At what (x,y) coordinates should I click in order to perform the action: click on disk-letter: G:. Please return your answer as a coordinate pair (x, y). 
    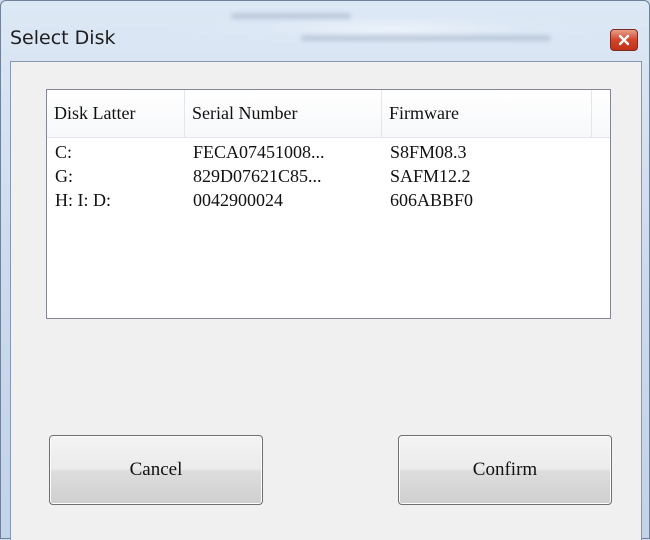
    Looking at the image, I should click on (64, 176).